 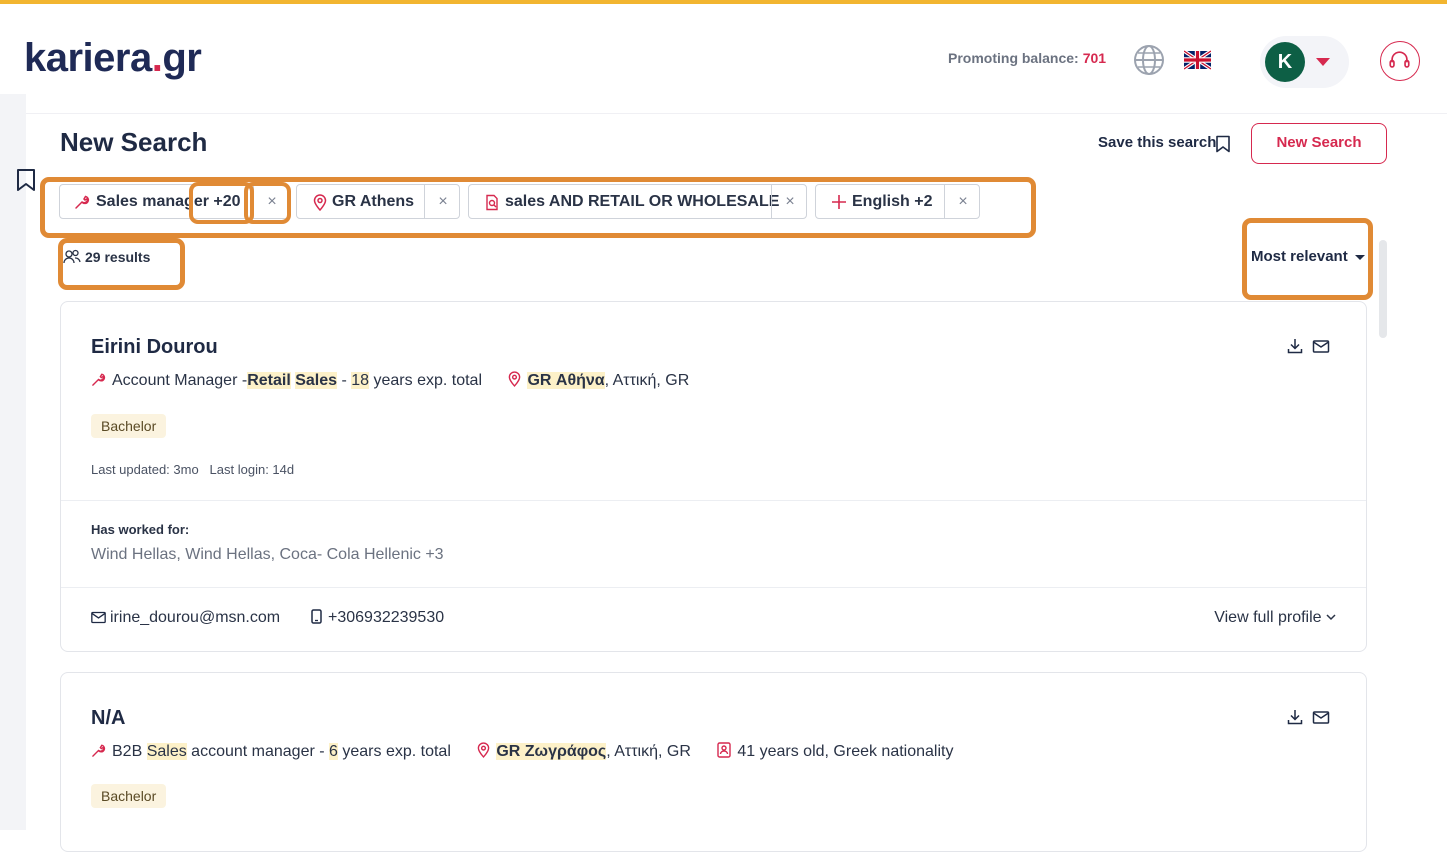 I want to click on save-search-link: Save this search, so click(x=1157, y=142).